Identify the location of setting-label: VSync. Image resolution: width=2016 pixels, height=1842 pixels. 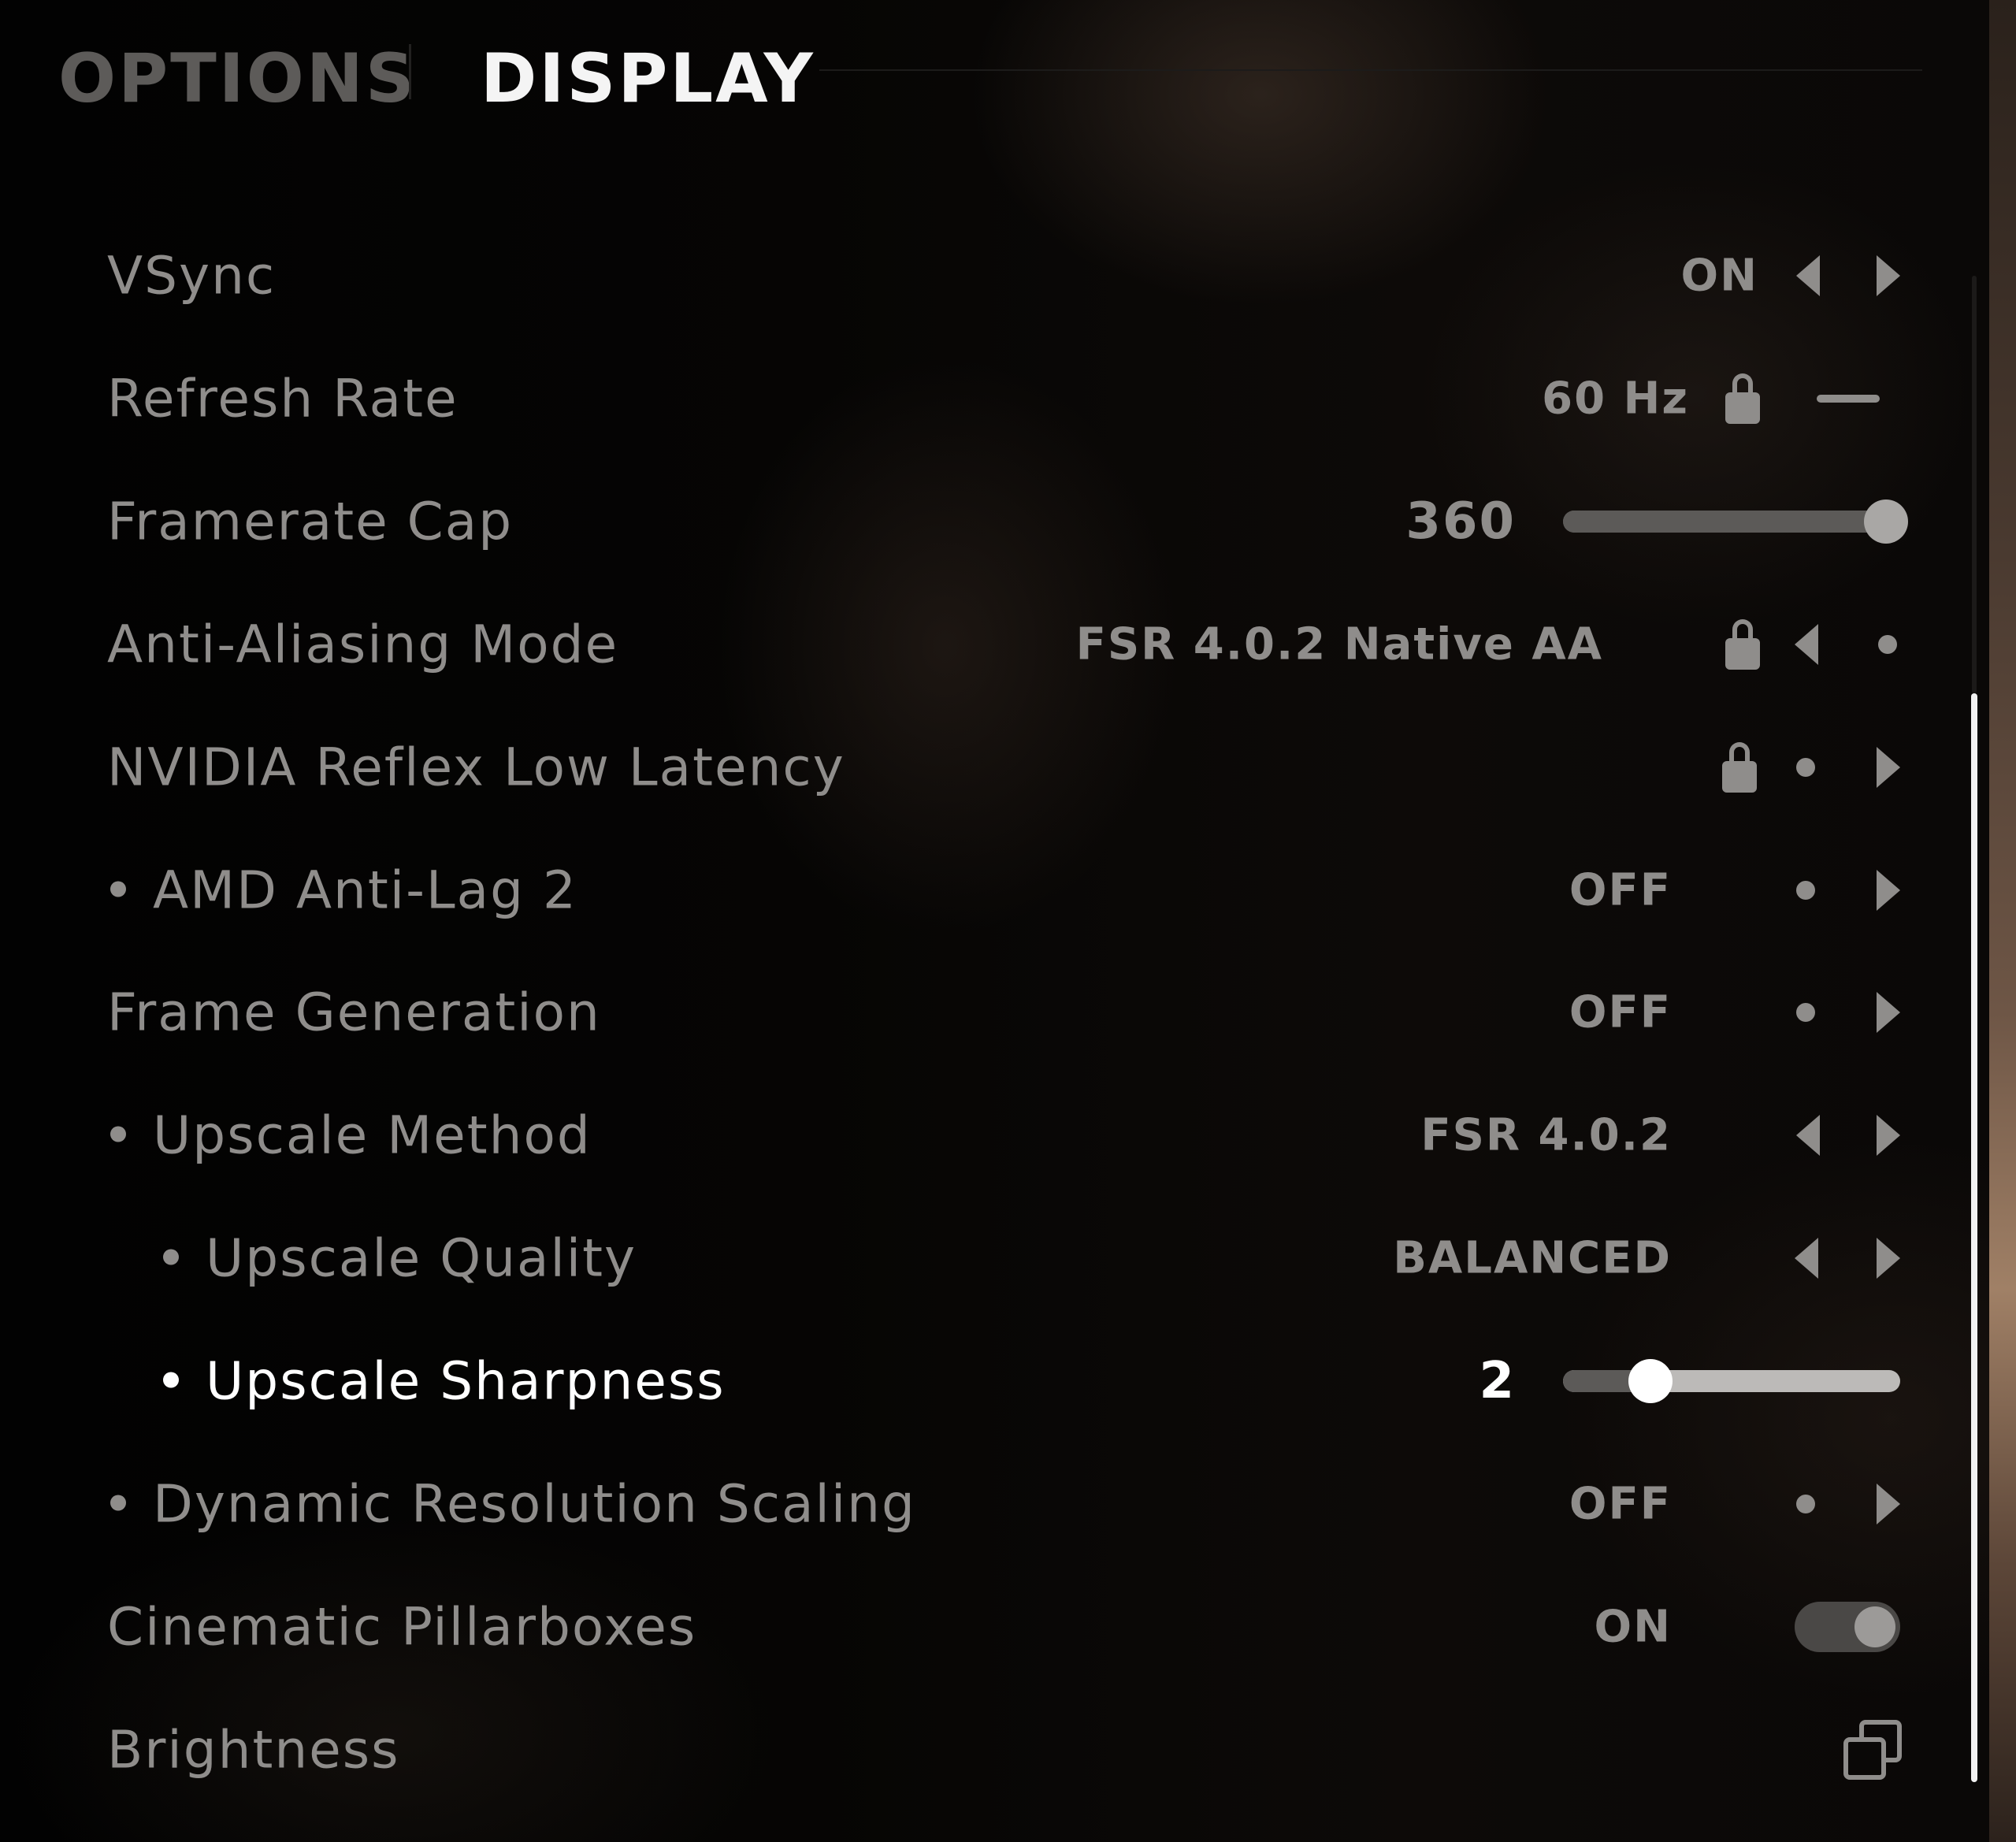
(192, 275).